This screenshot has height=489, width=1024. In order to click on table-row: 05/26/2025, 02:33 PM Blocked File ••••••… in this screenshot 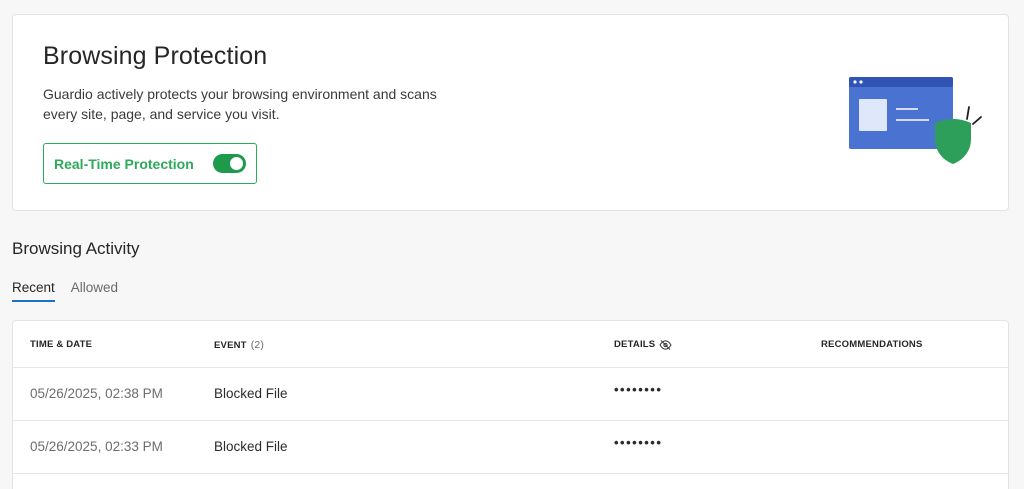, I will do `click(510, 447)`.